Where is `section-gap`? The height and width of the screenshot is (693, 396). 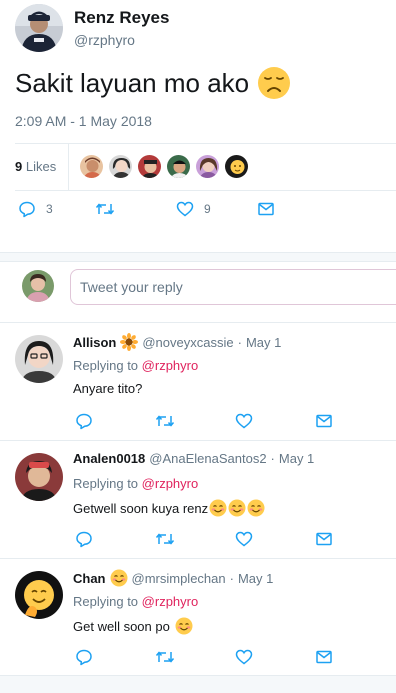
section-gap is located at coordinates (198, 257).